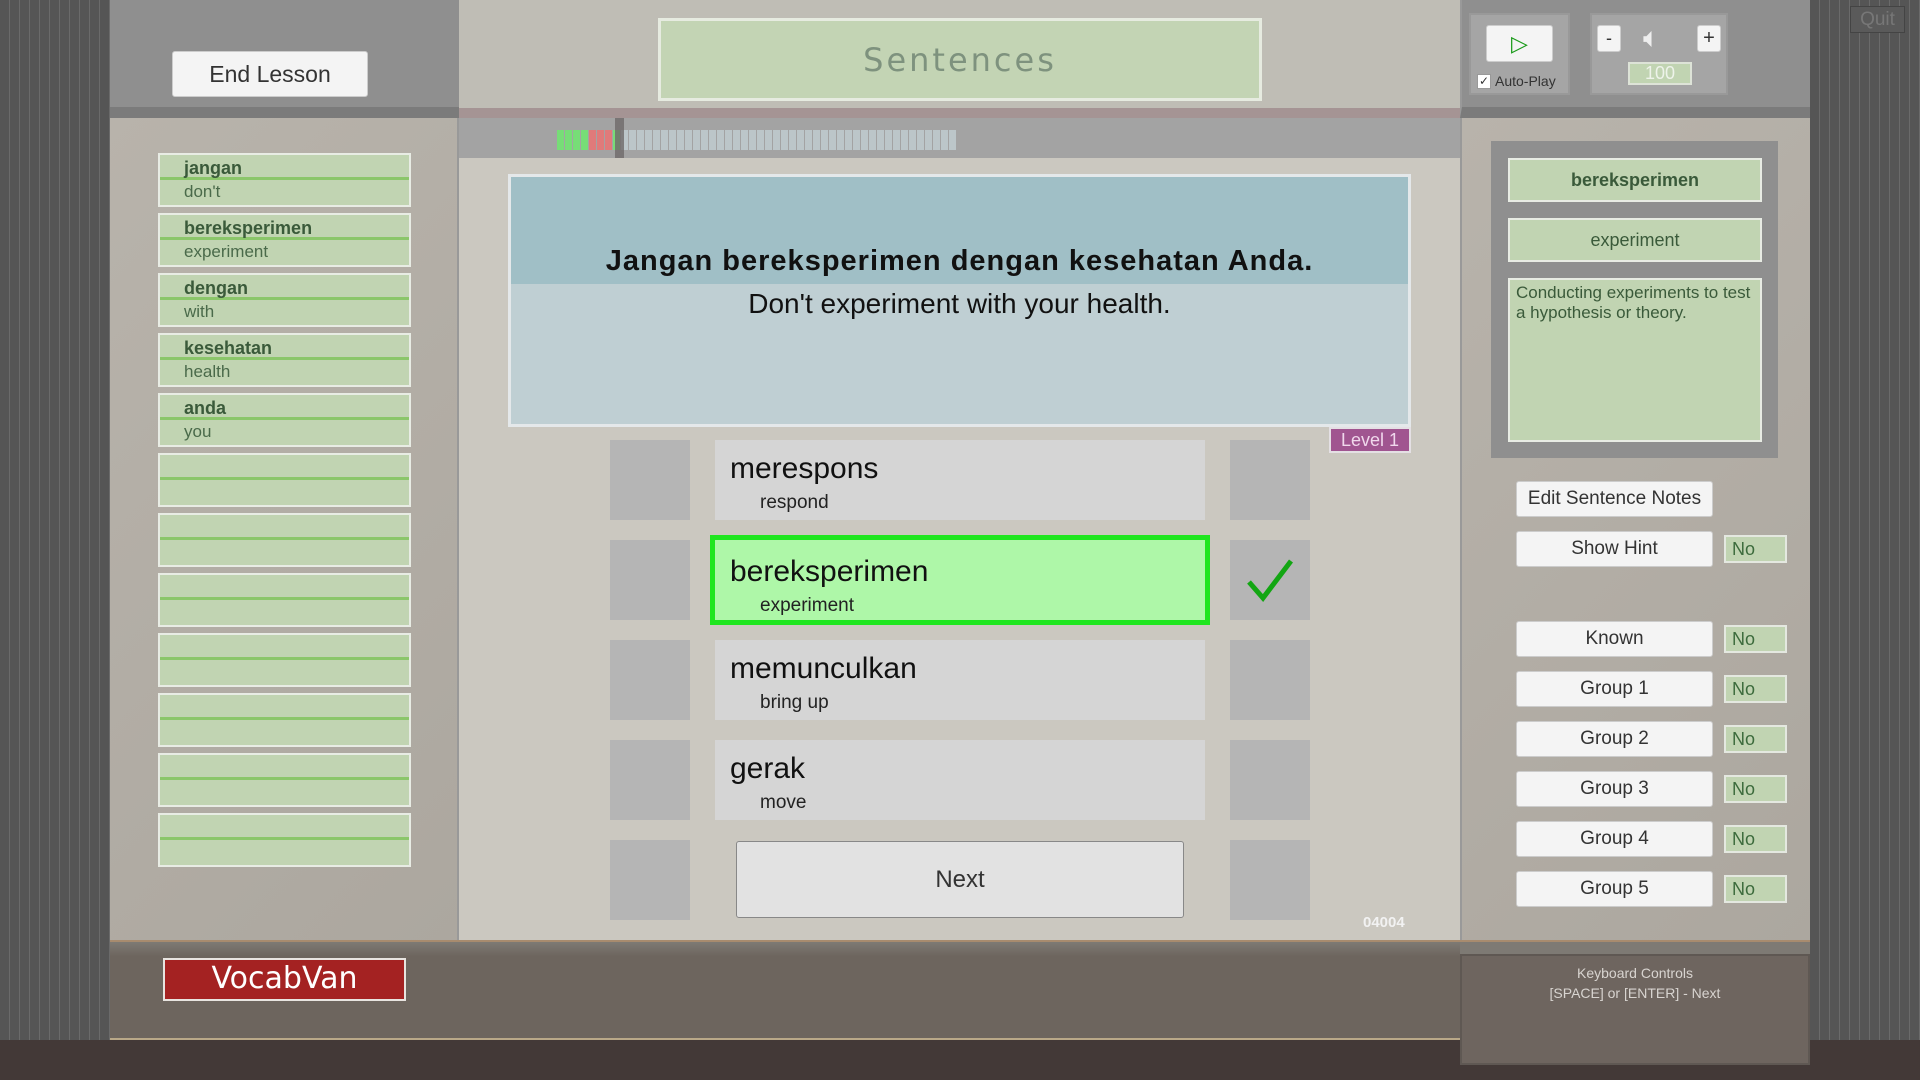  Describe the element at coordinates (1865, 520) in the screenshot. I see `right-backdrop` at that location.